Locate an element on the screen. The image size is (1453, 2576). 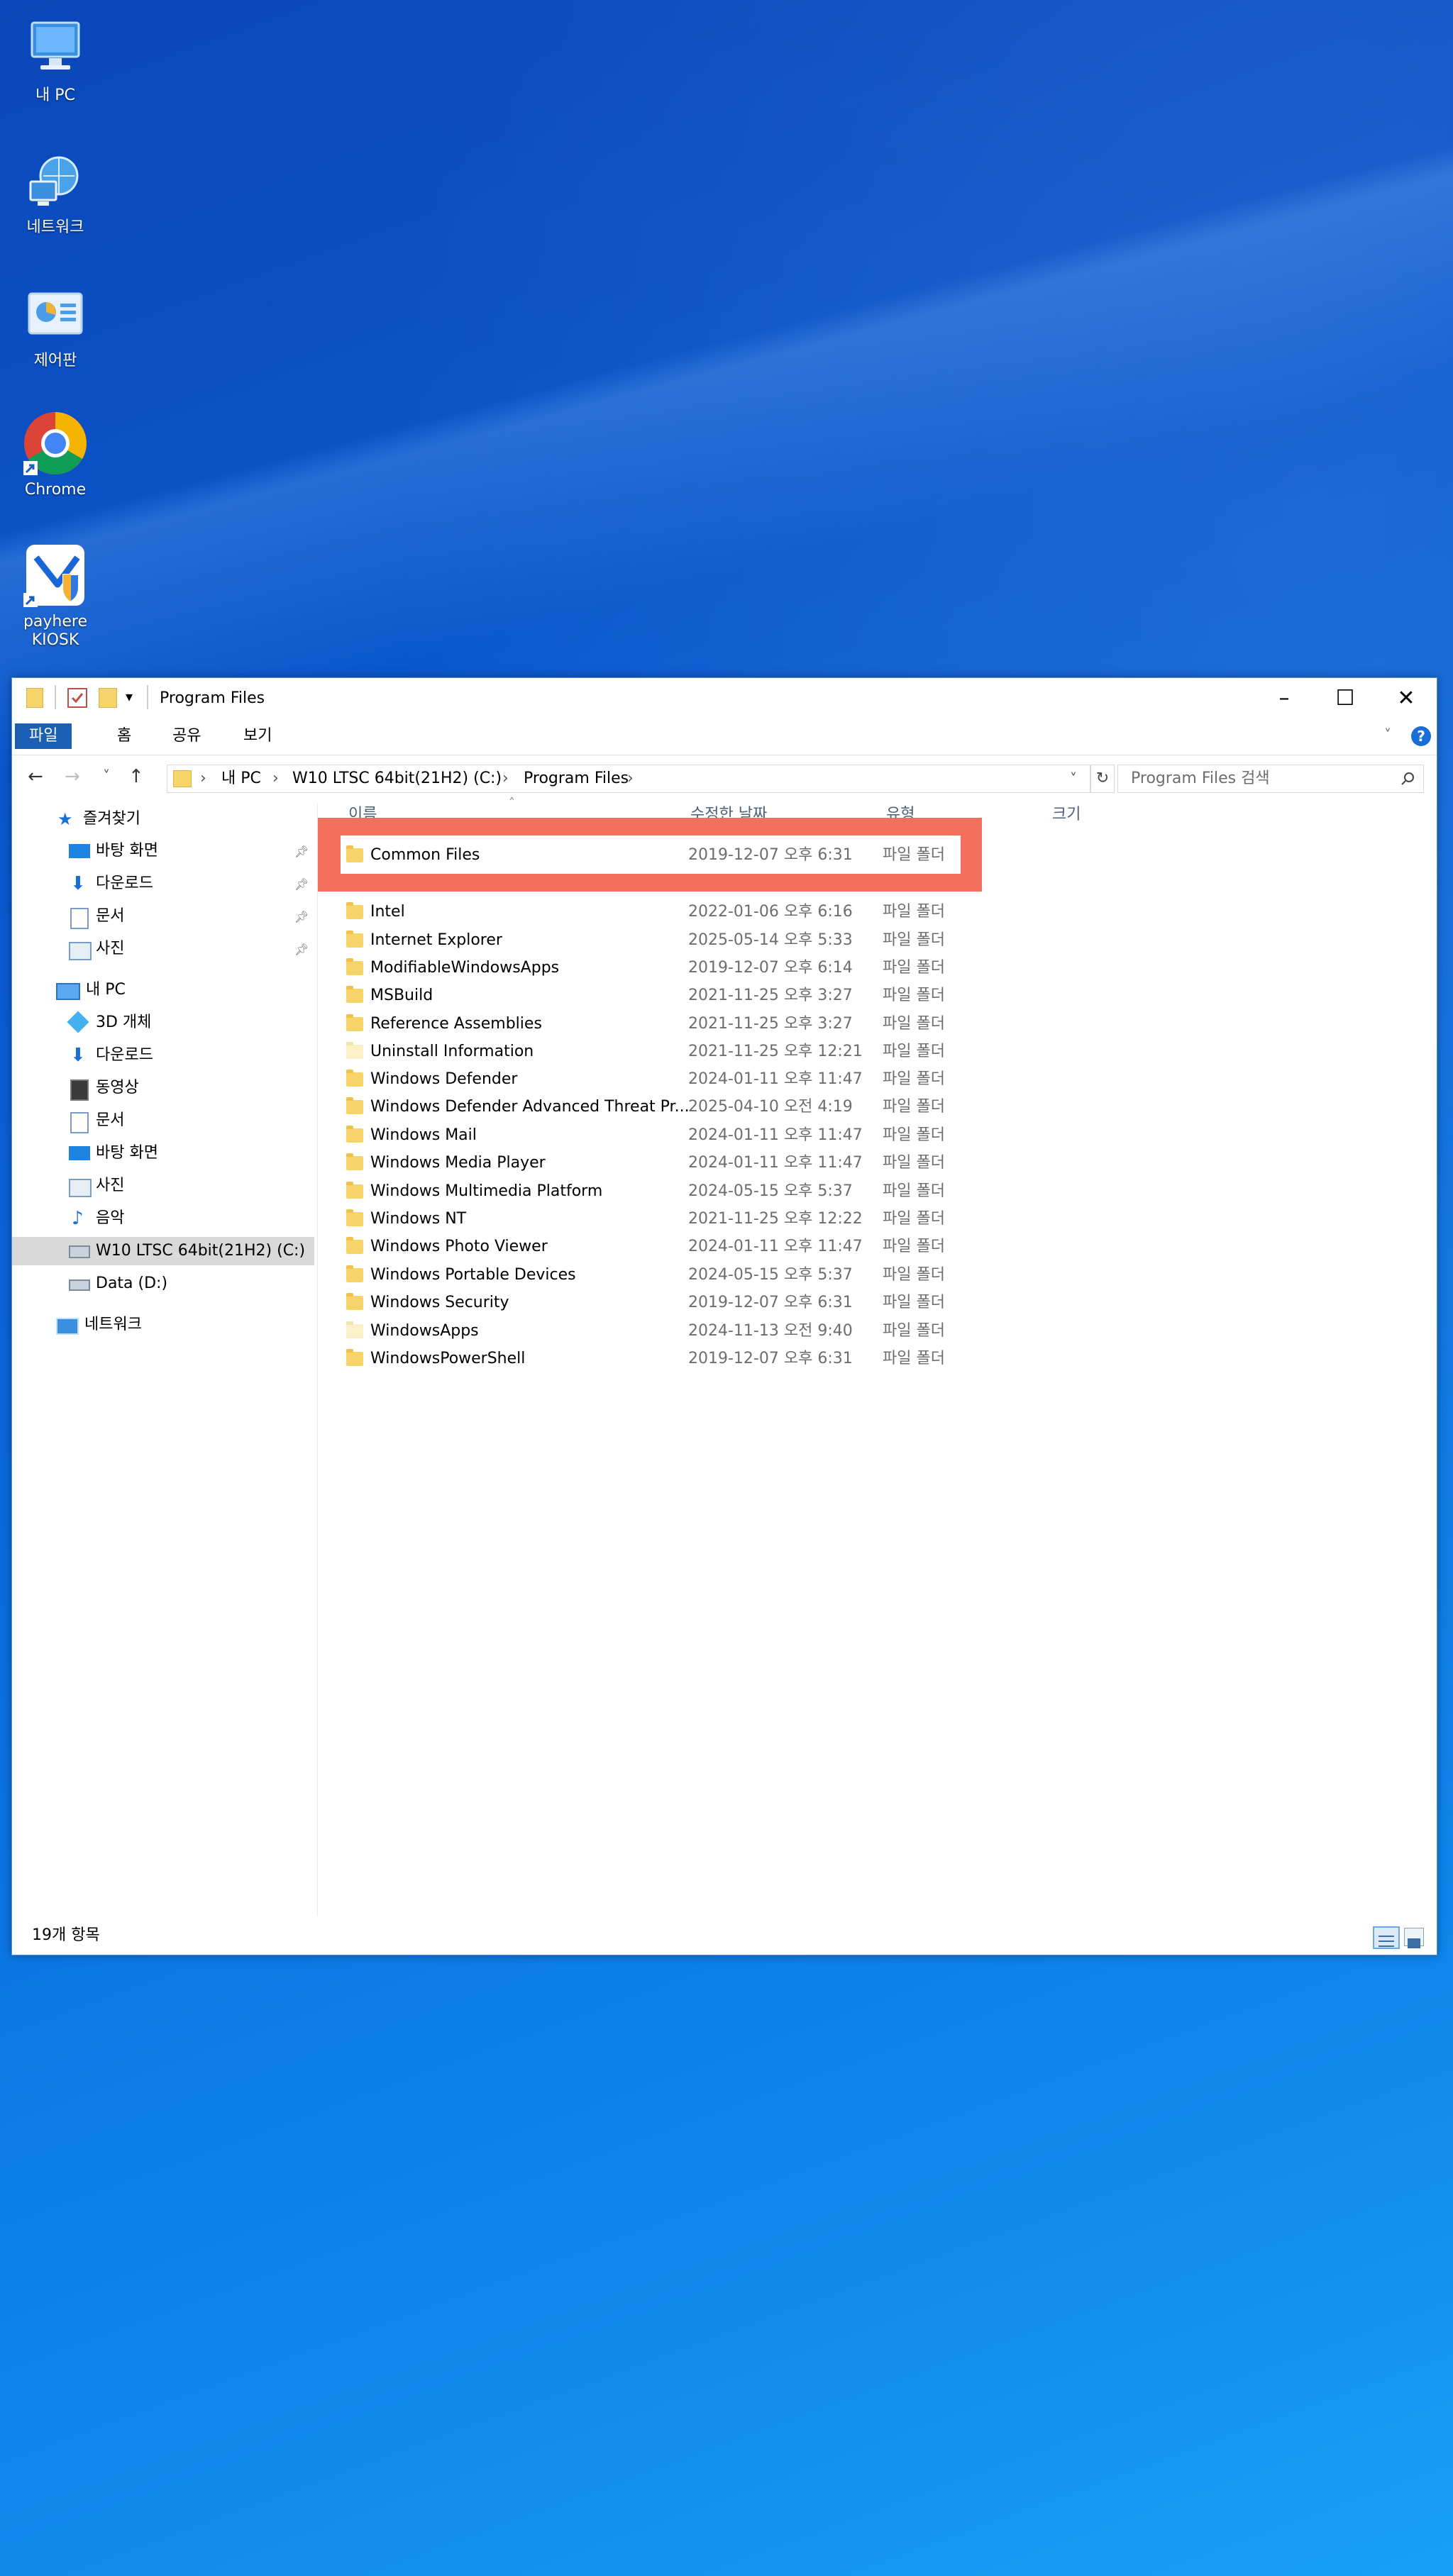
properties-icon is located at coordinates (77, 698).